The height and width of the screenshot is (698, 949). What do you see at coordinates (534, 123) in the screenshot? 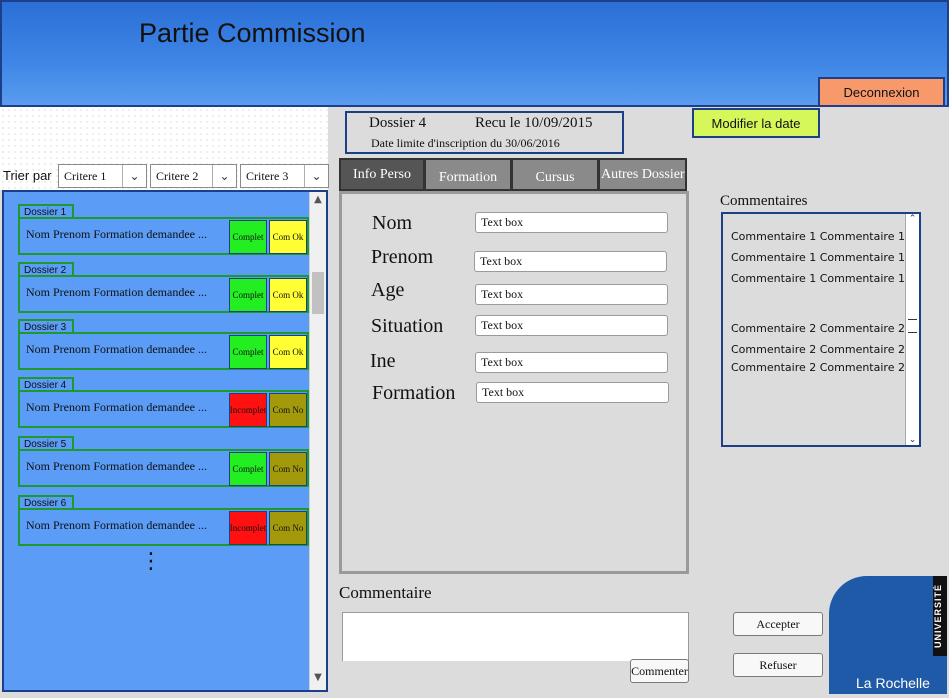
I see `received-date: Recu le 10/09/2015` at bounding box center [534, 123].